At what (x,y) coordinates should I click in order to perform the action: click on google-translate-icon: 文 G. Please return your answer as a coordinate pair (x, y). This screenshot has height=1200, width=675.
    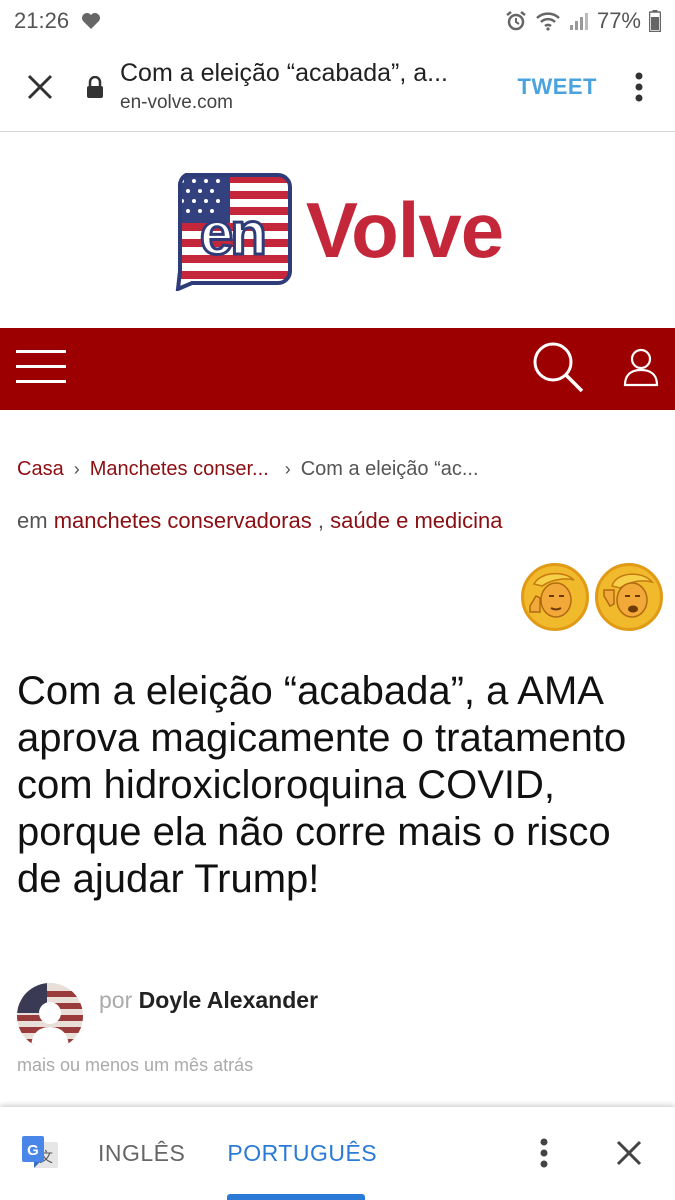
    Looking at the image, I should click on (40, 1154).